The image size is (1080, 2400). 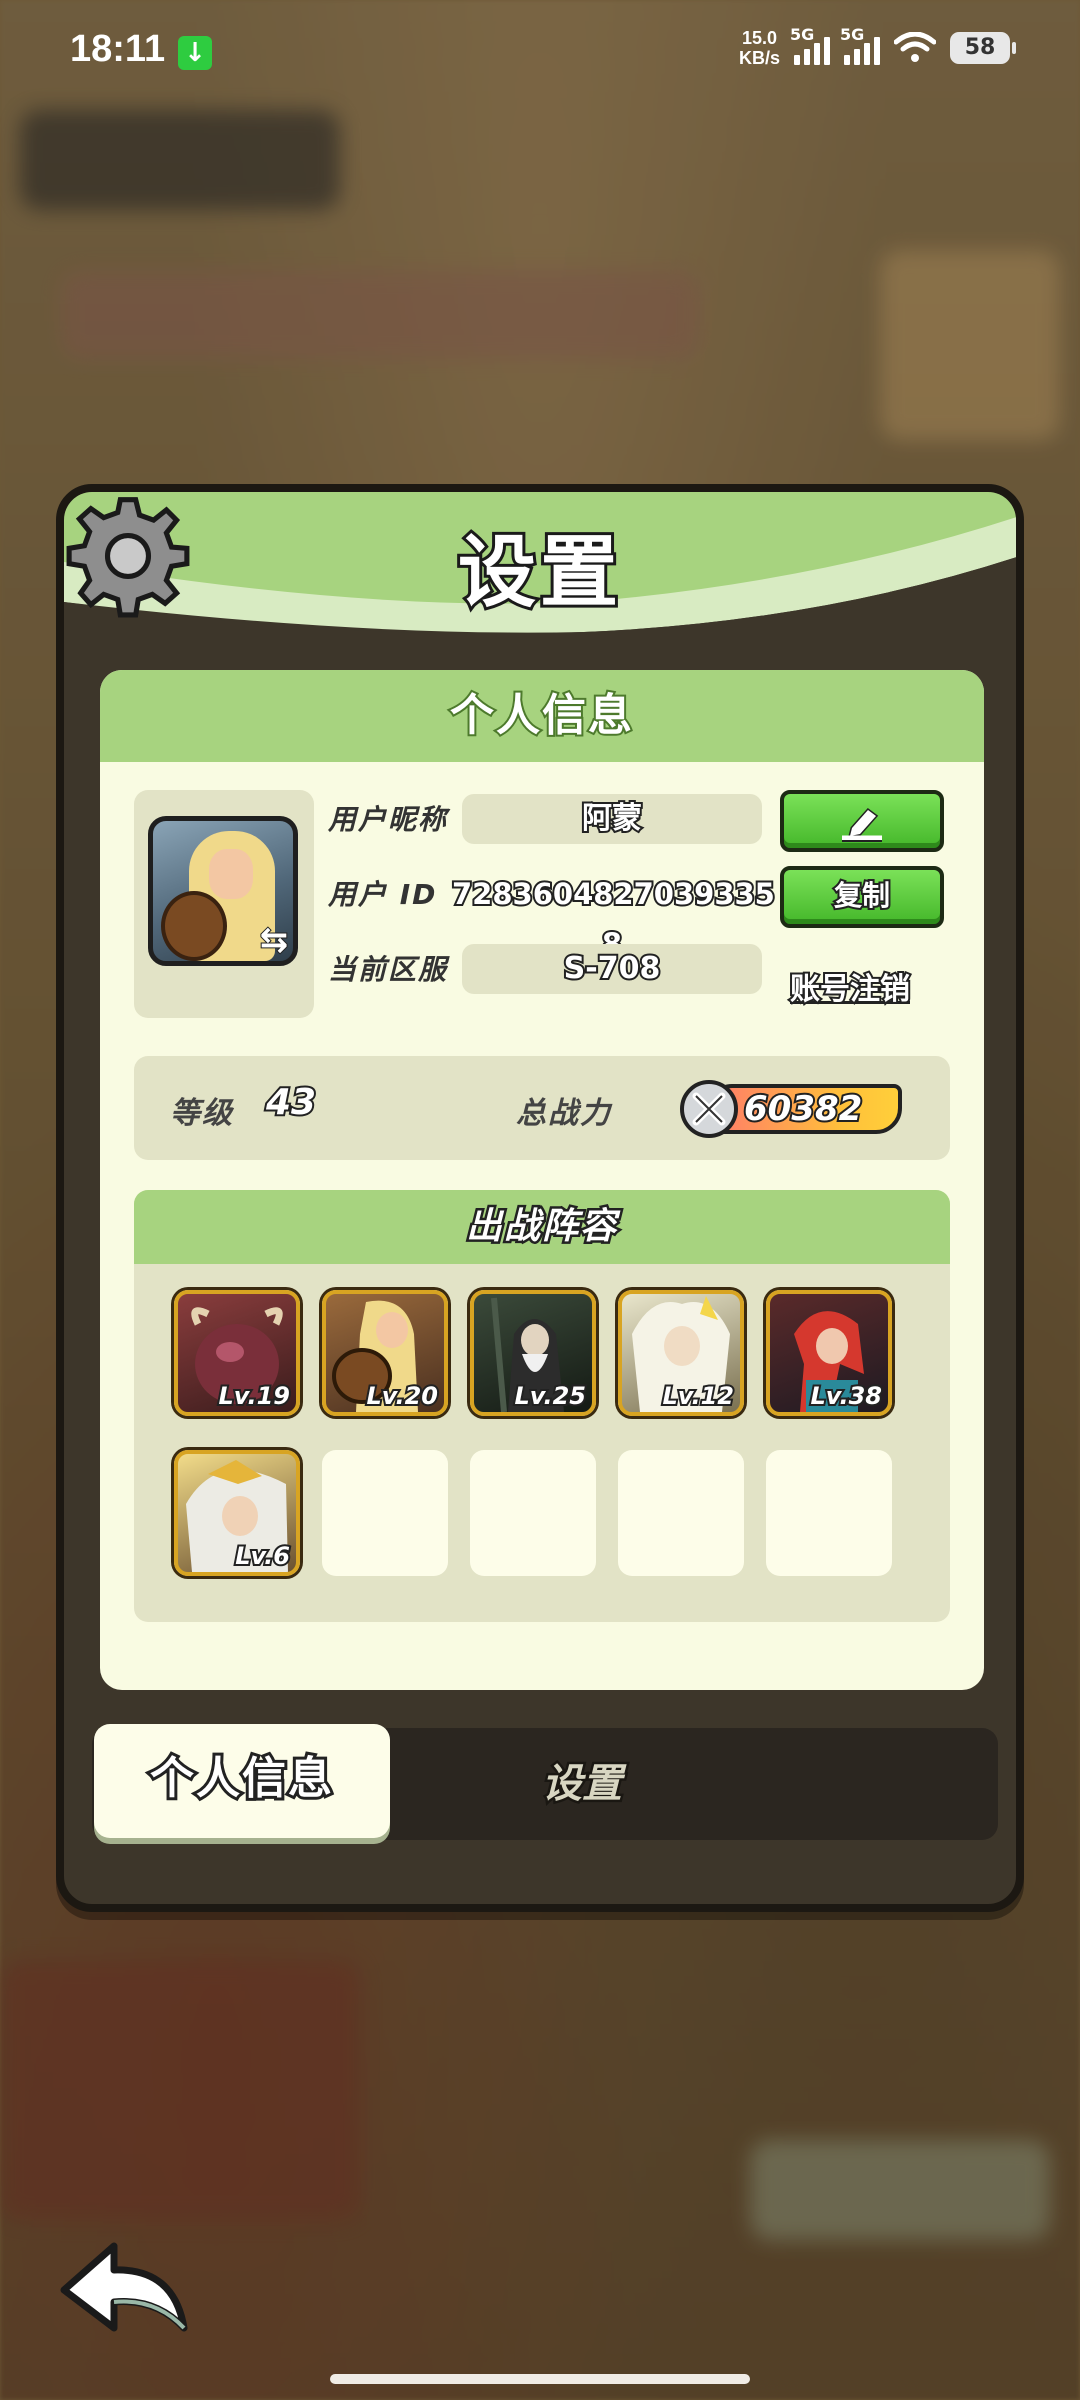 I want to click on network-speed-value: 15.0, so click(x=759, y=38).